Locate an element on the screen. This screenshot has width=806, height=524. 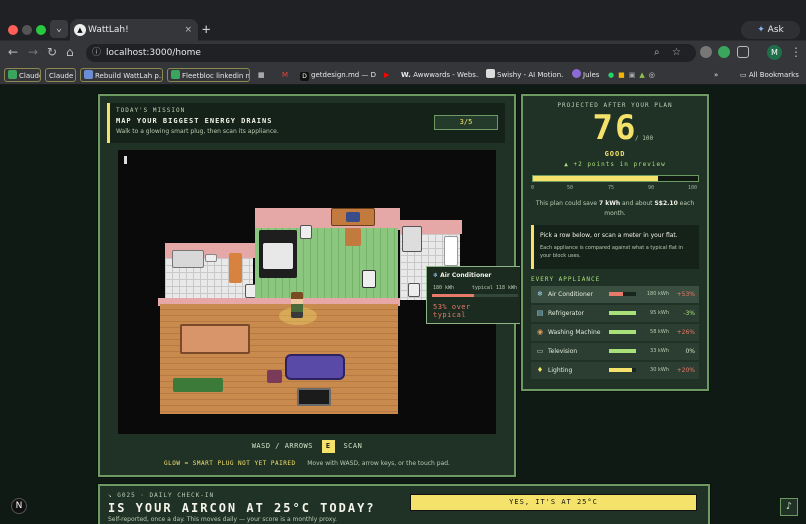
all-bookmarks-button: ▭ All Bookmarks is located at coordinates (771, 75).